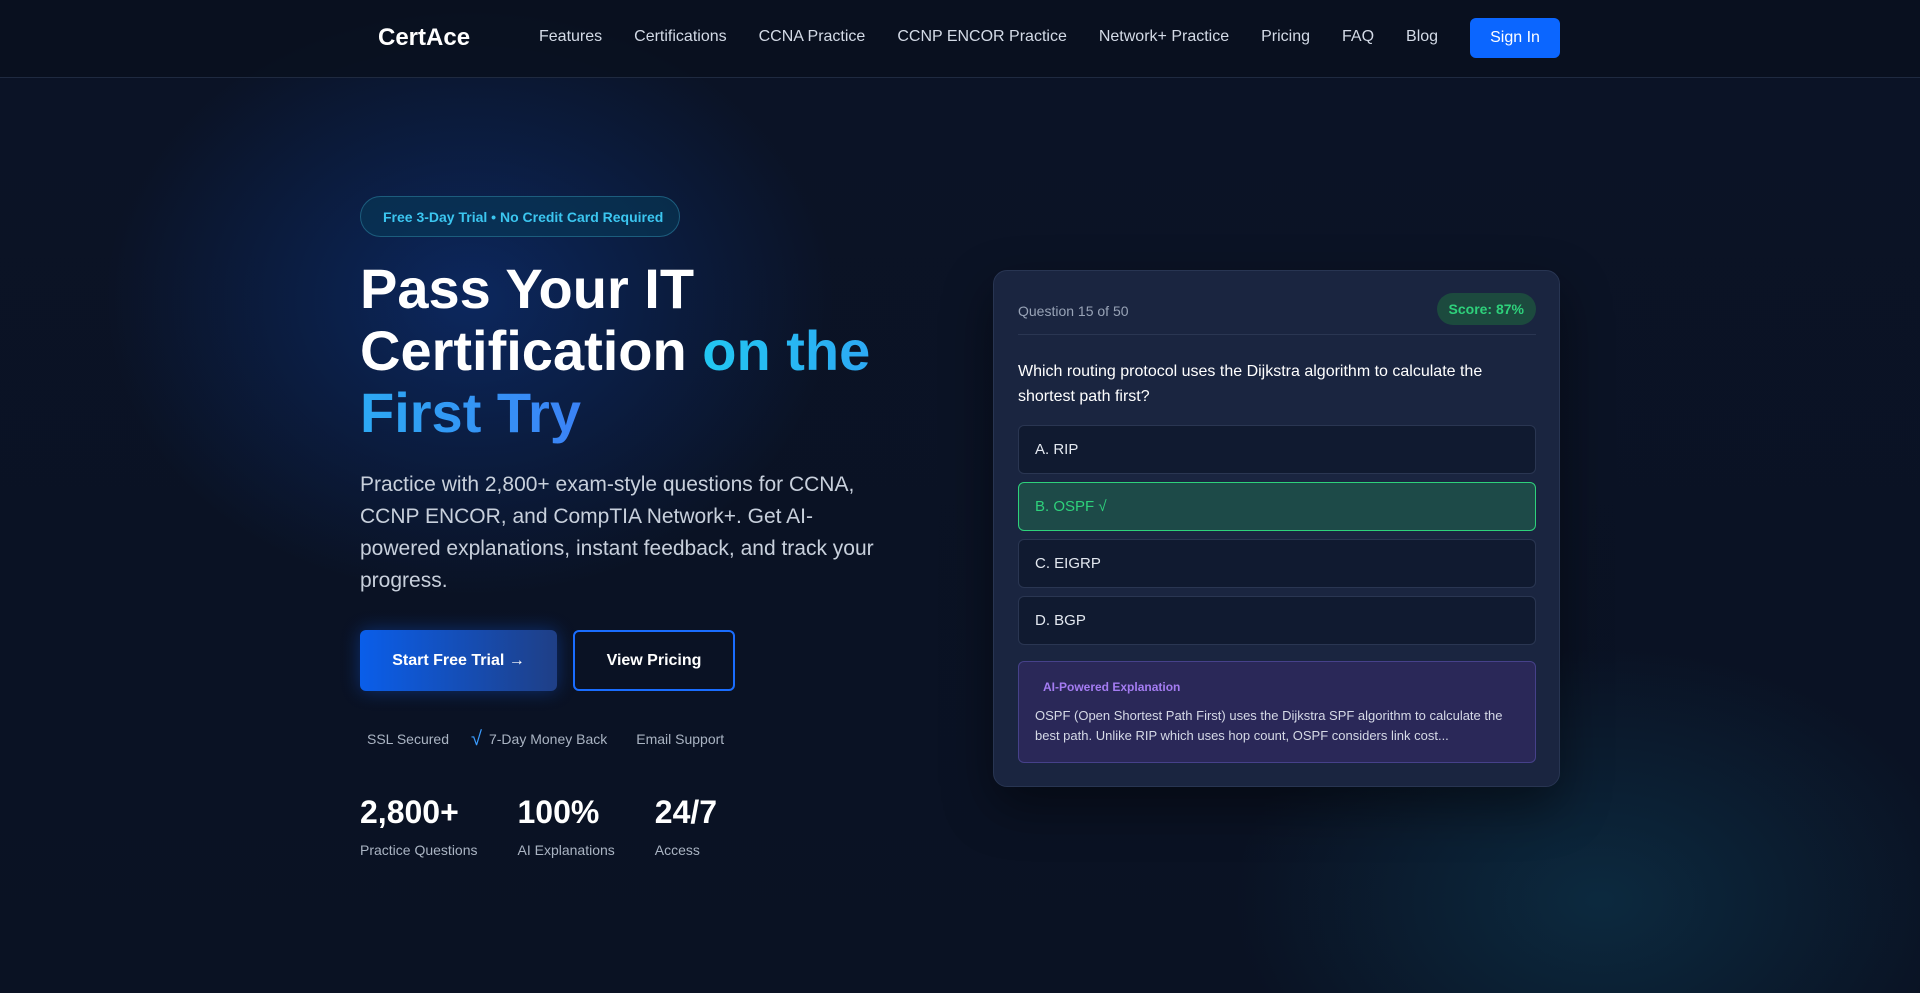 This screenshot has height=993, width=1920. What do you see at coordinates (1277, 449) in the screenshot?
I see `answer-option-a: A. RIP` at bounding box center [1277, 449].